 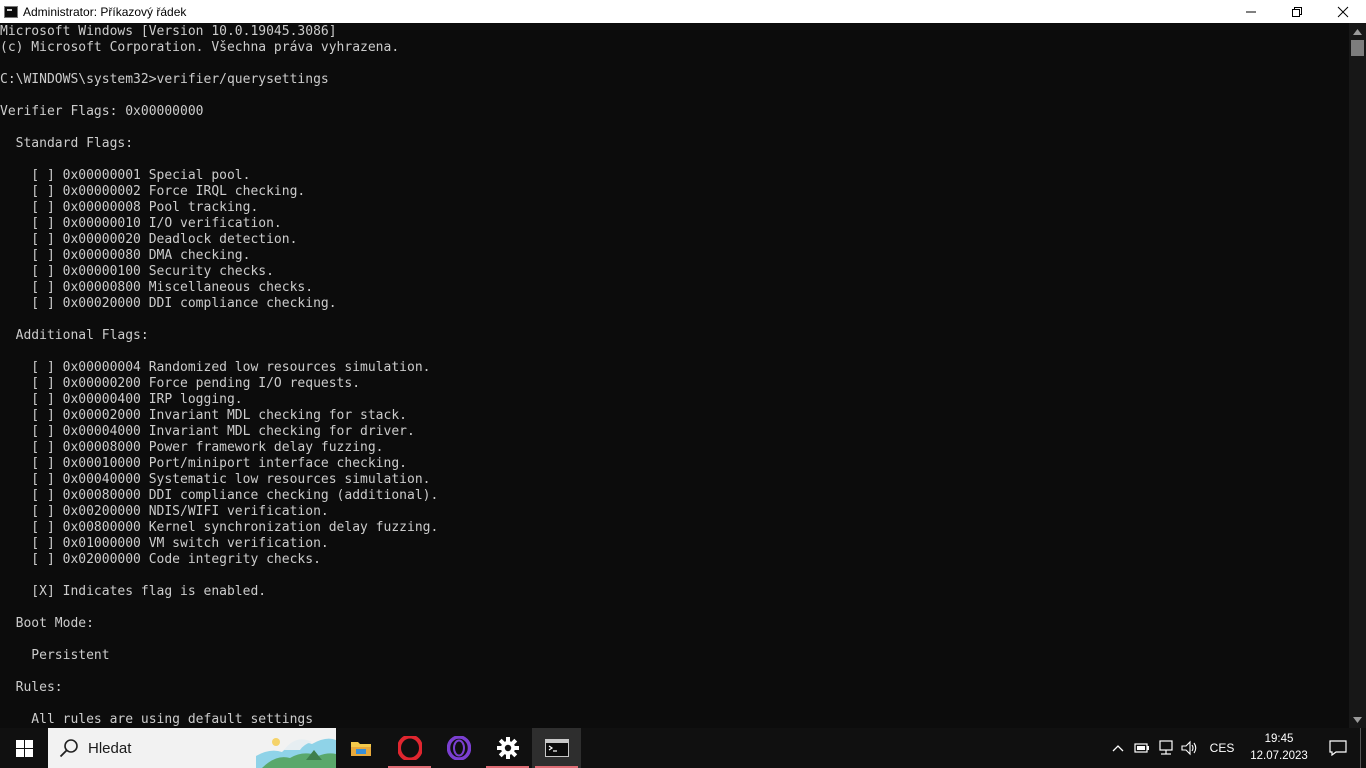 What do you see at coordinates (157, 719) in the screenshot?
I see `console-line: All rules are using default settings` at bounding box center [157, 719].